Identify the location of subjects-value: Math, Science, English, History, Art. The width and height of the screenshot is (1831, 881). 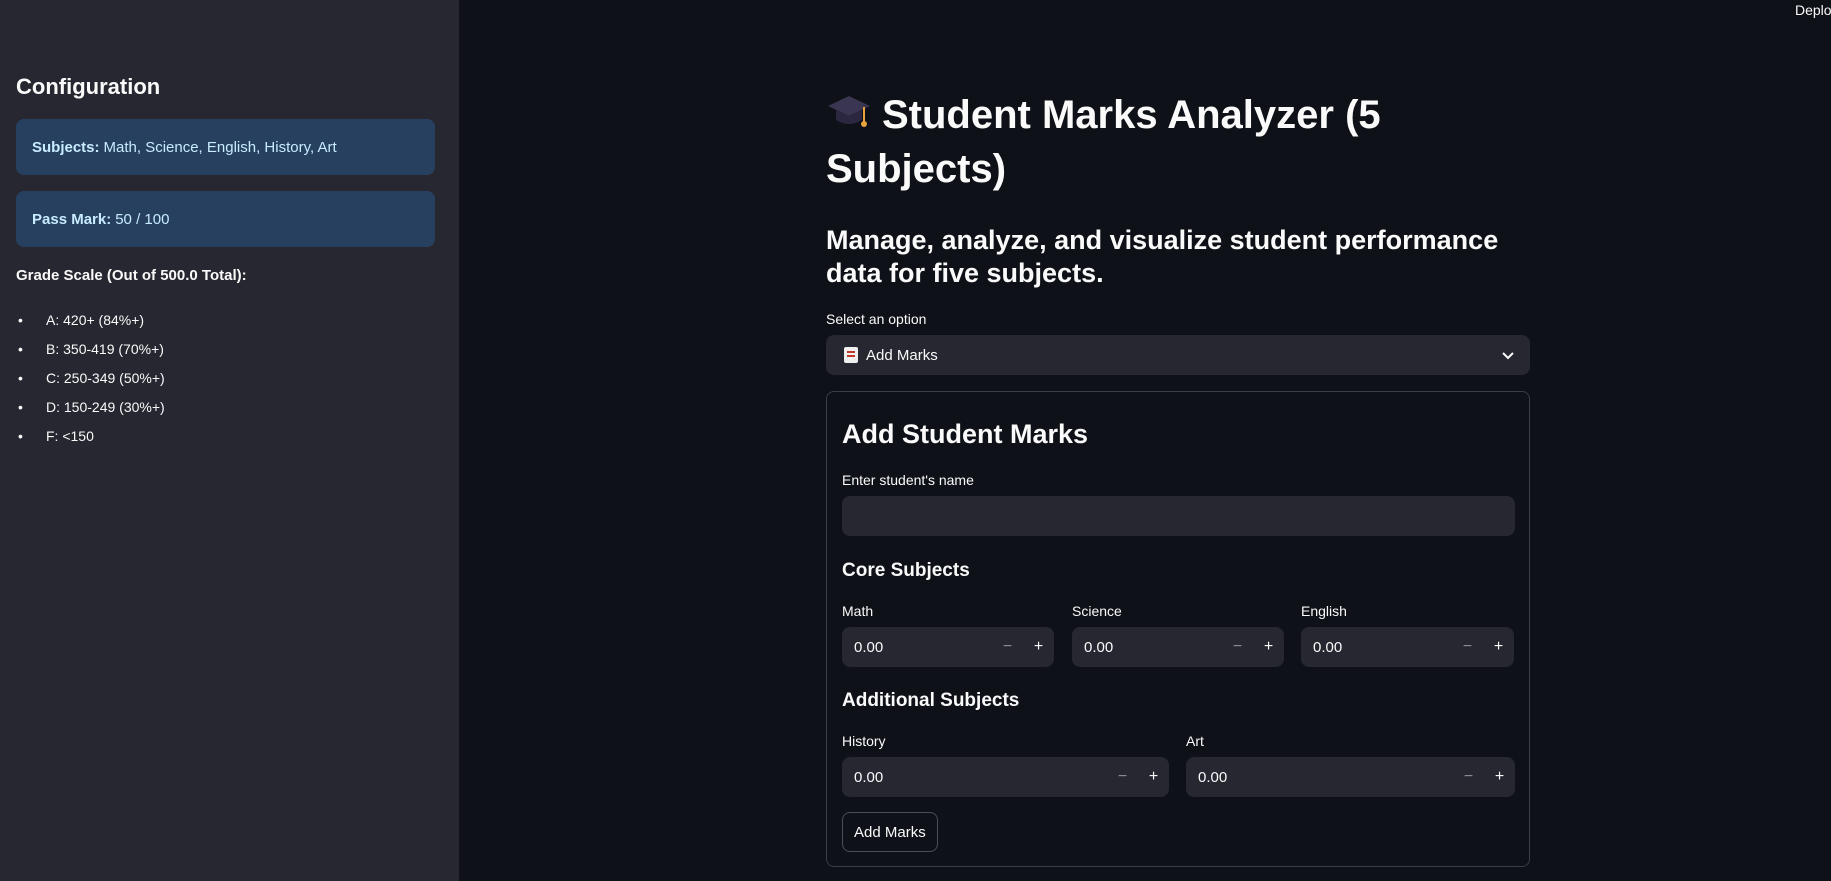
(220, 147).